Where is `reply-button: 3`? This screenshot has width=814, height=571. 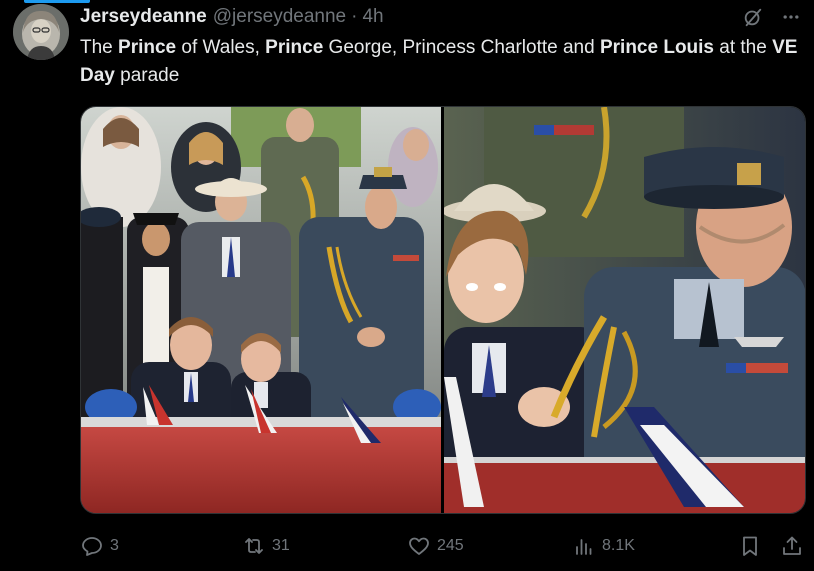
reply-button: 3 is located at coordinates (99, 546).